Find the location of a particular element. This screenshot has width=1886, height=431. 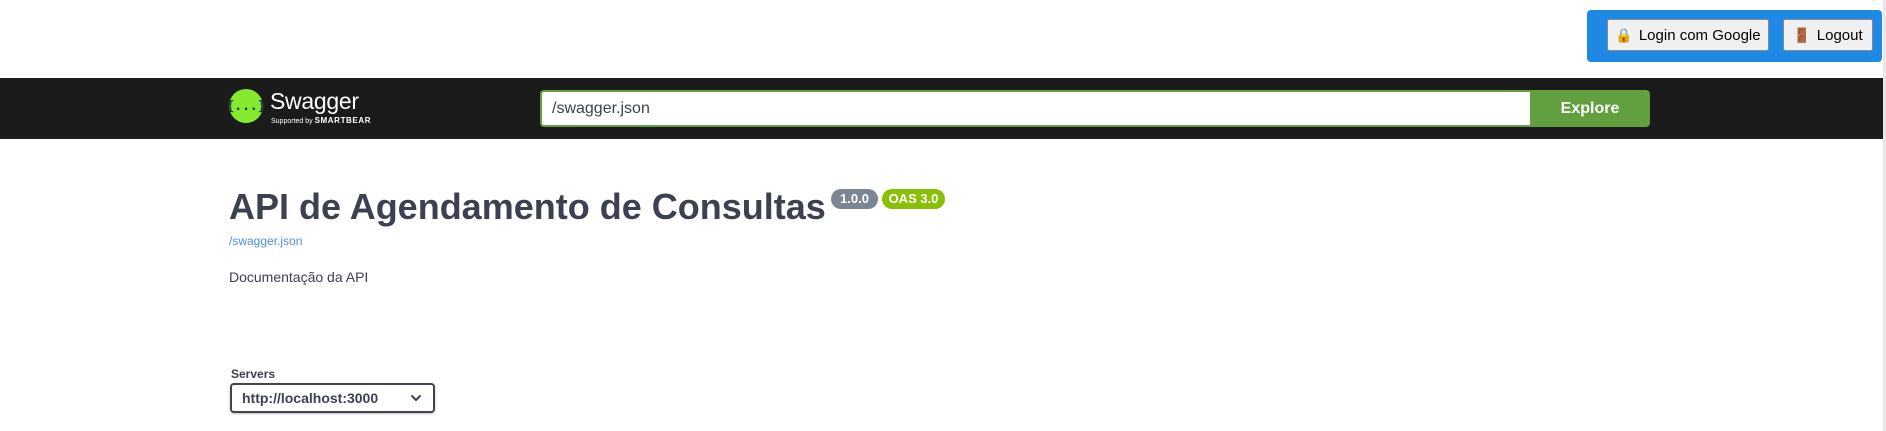

smartbear-tagline: Supported by SMARTBEAR is located at coordinates (321, 120).